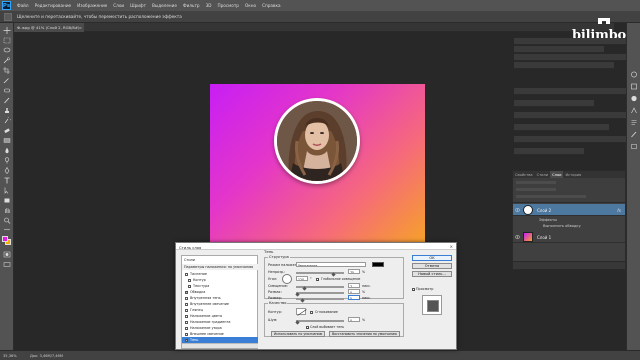  Describe the element at coordinates (517, 210) in the screenshot. I see `eye-icon` at that location.